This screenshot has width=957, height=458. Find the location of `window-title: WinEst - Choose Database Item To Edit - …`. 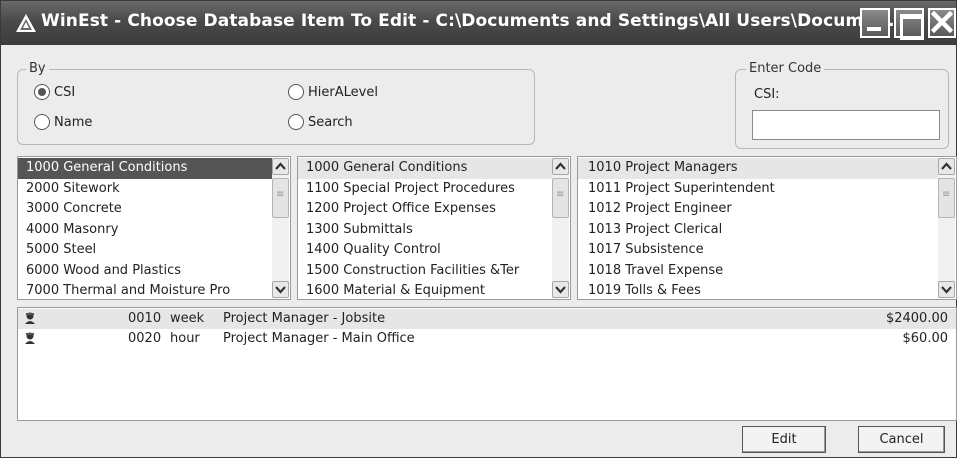

window-title: WinEst - Choose Database Item To Edit - … is located at coordinates (468, 21).